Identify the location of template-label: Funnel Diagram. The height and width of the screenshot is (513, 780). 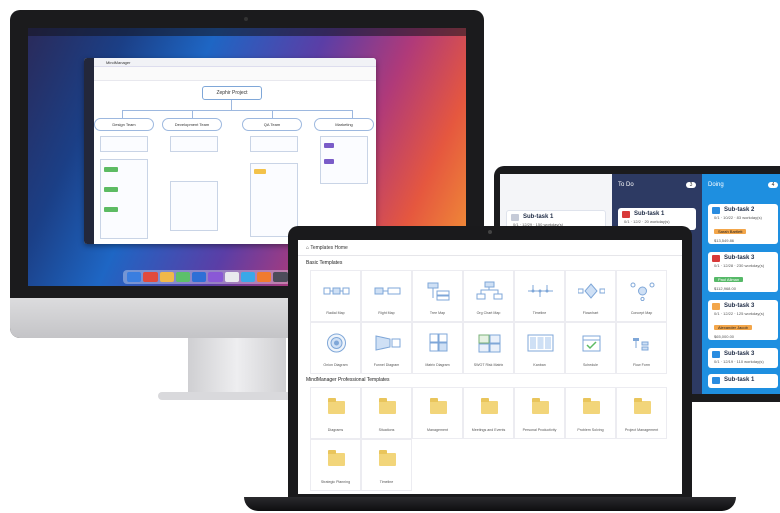
(386, 365).